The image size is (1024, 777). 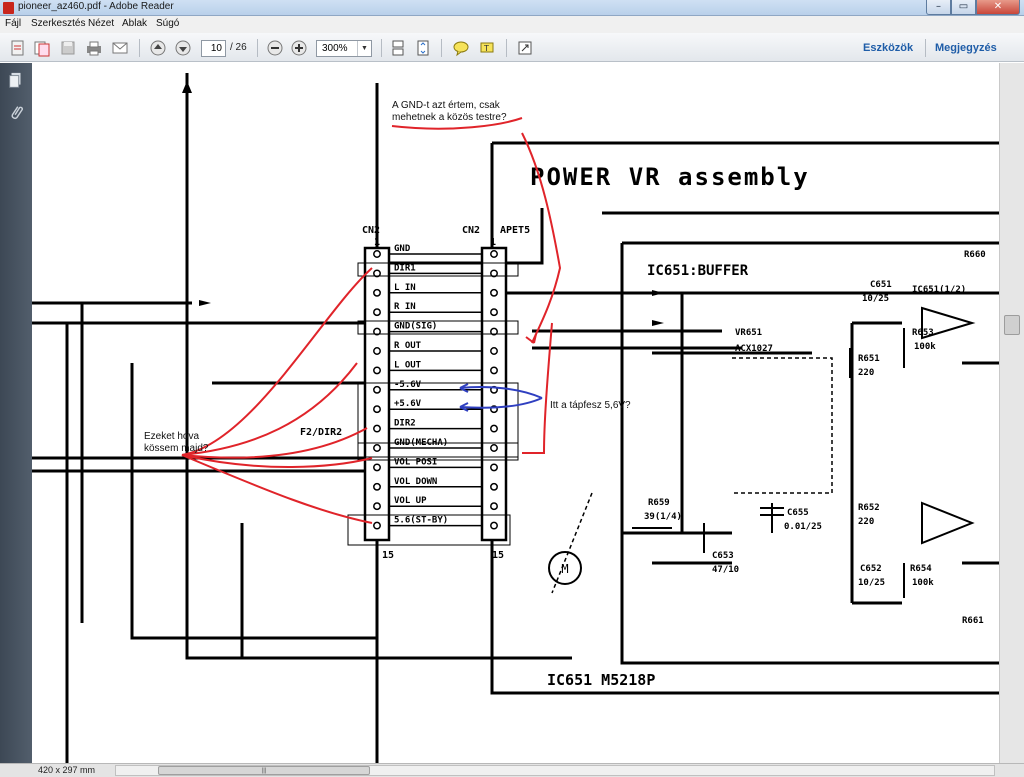 I want to click on print-icon, so click(x=94, y=48).